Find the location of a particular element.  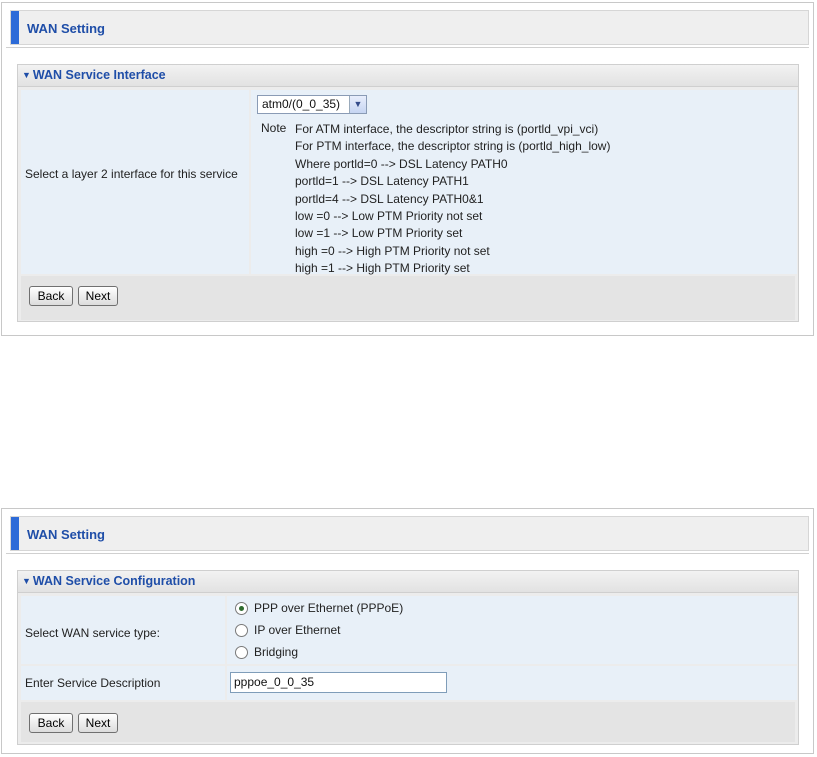

interface-select: atm0/(0_0_35) ▼ is located at coordinates (312, 104).